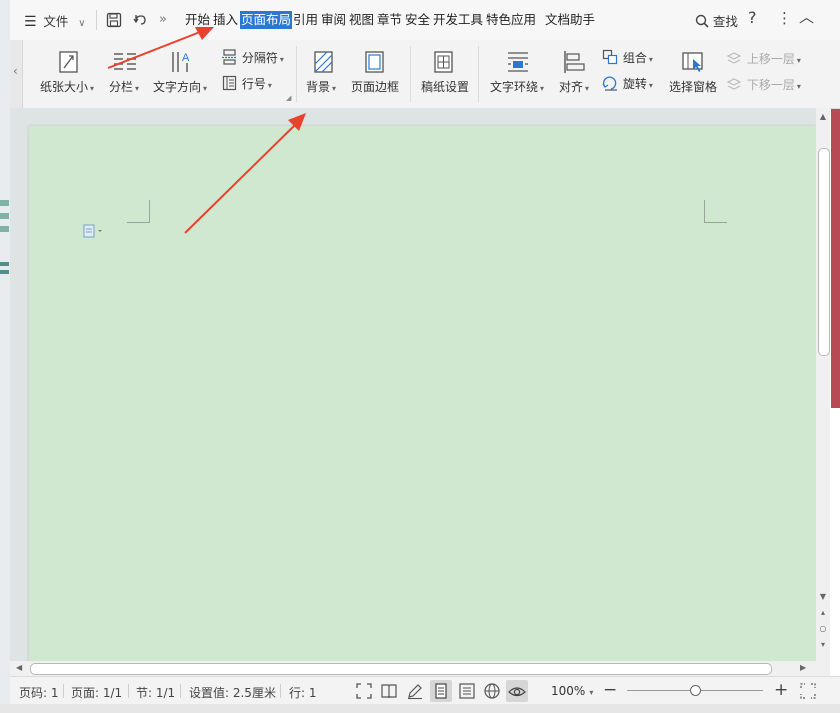  I want to click on tab-chapter: 章节, so click(389, 20).